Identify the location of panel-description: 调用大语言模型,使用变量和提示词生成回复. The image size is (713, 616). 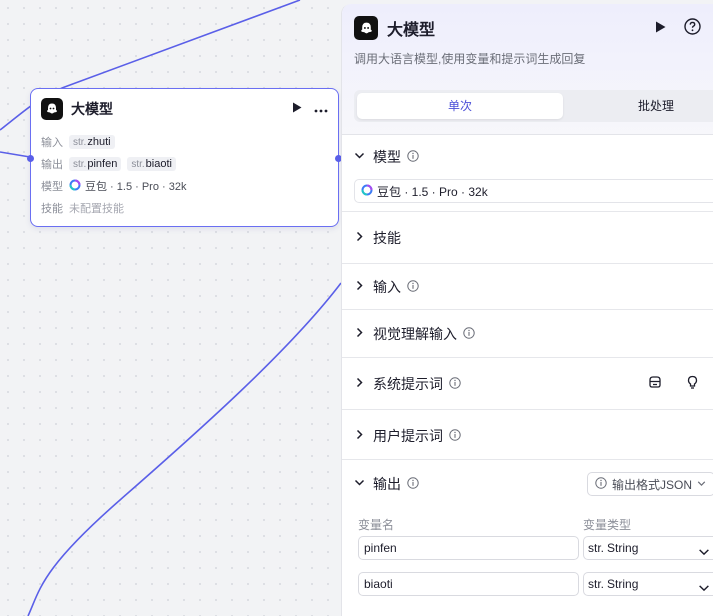
(470, 59).